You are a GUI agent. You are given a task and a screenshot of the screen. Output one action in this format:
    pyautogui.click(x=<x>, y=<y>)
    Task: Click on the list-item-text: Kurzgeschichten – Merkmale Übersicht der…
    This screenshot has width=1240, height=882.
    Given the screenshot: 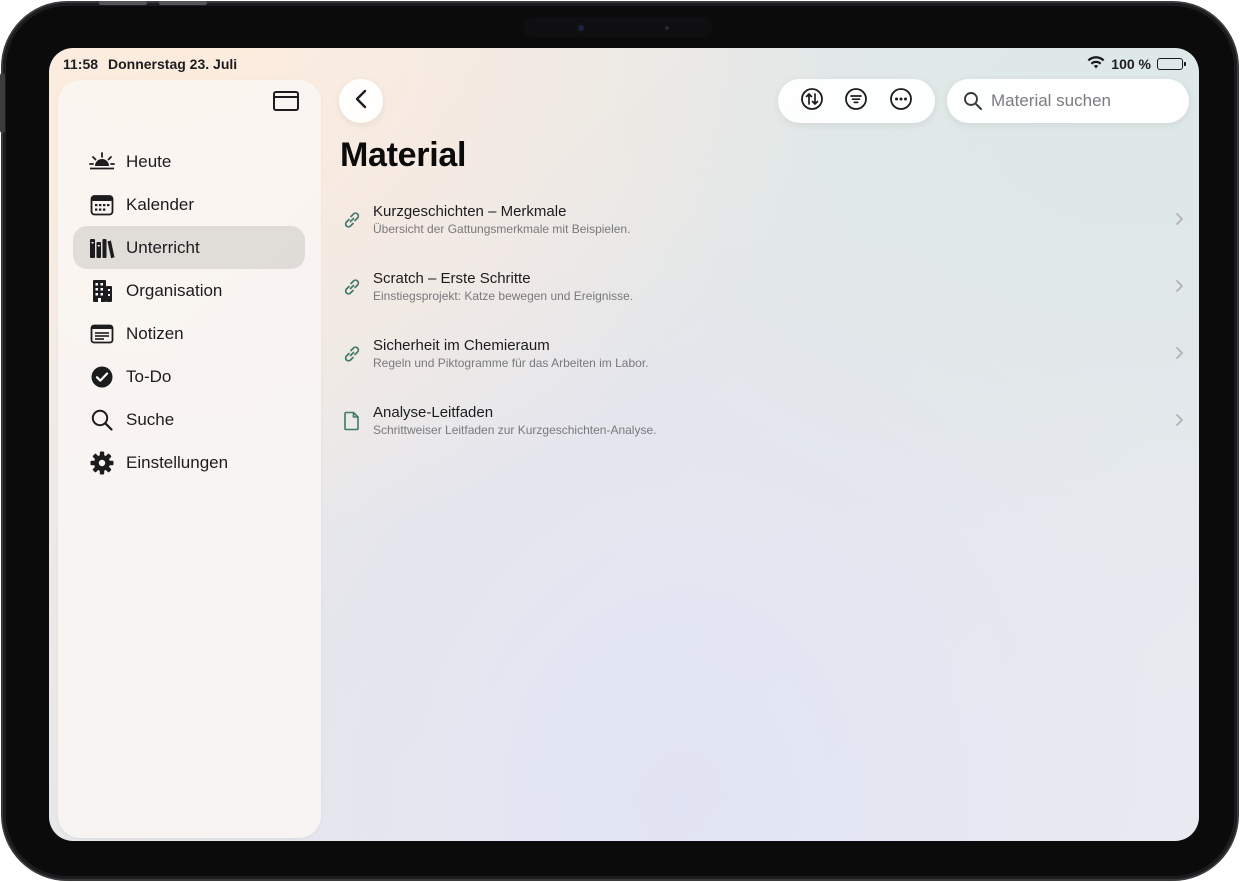 What is the action you would take?
    pyautogui.click(x=779, y=219)
    